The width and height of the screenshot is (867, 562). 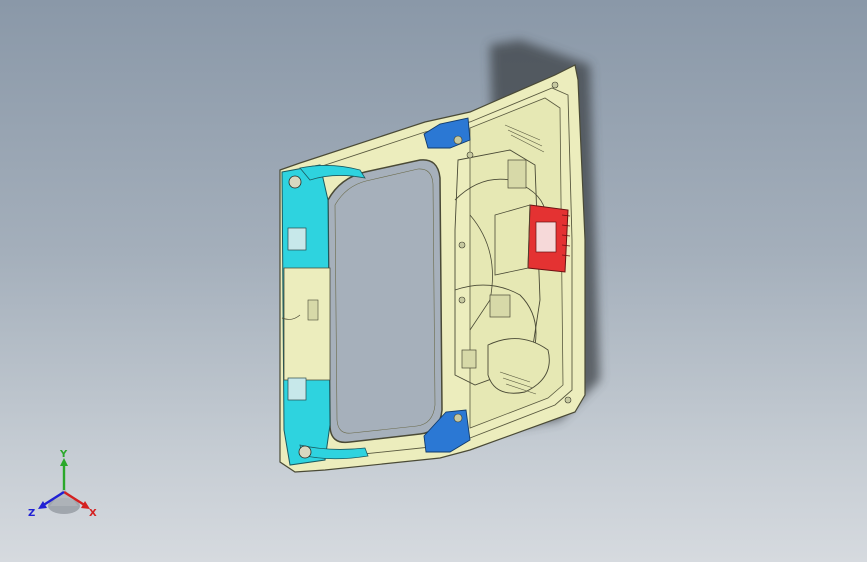 What do you see at coordinates (297, 239) in the screenshot?
I see `clip-left-upper` at bounding box center [297, 239].